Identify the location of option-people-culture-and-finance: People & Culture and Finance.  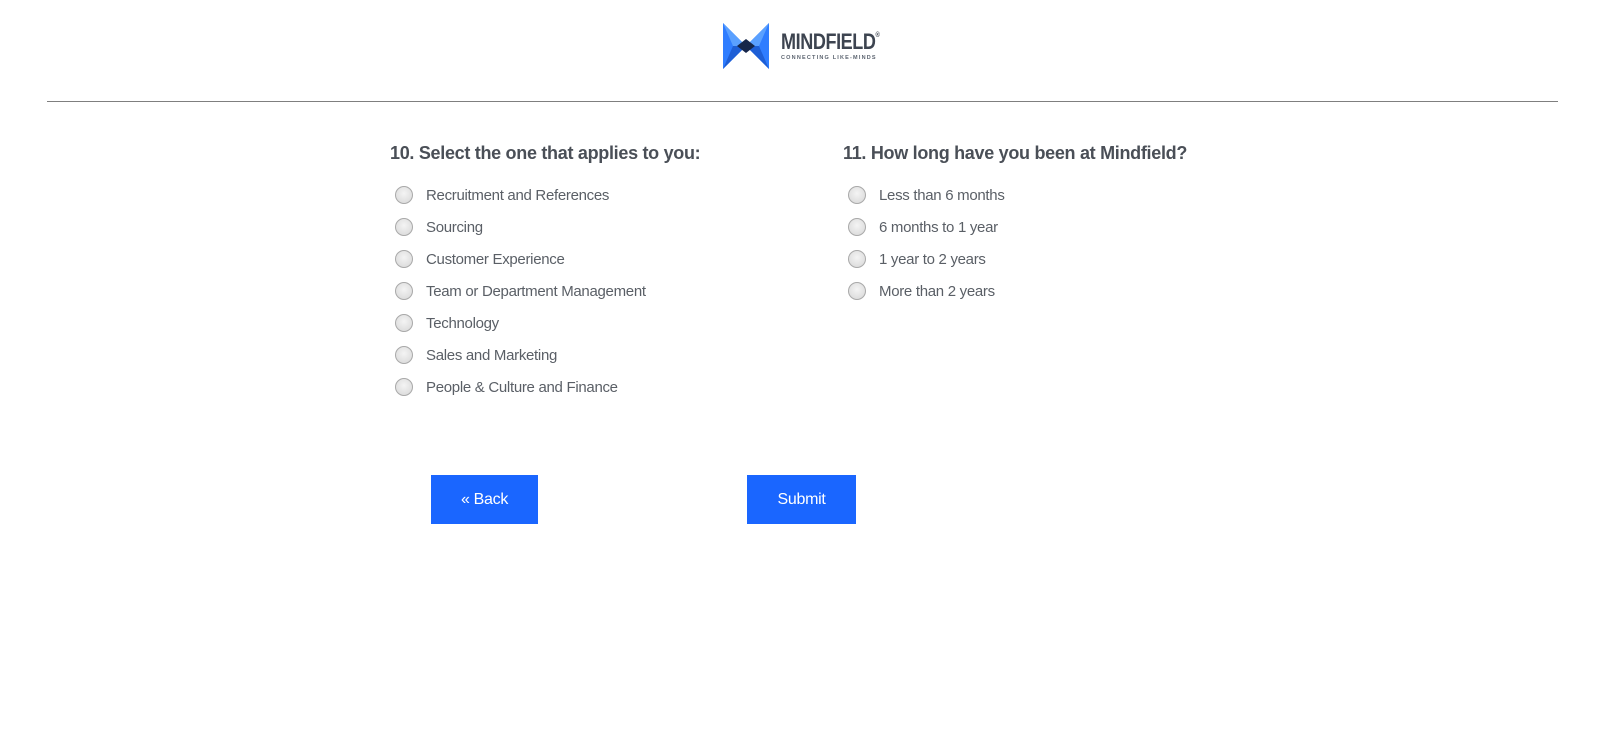
(545, 387).